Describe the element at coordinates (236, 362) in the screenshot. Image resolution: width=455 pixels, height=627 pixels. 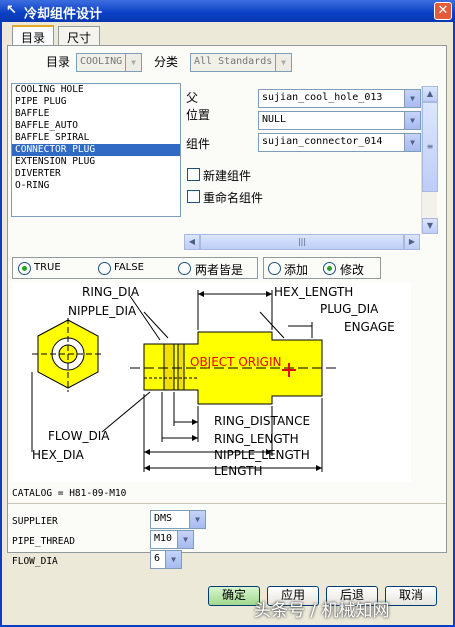
I see `label-object-origin: OBJECT ORIGIN` at that location.